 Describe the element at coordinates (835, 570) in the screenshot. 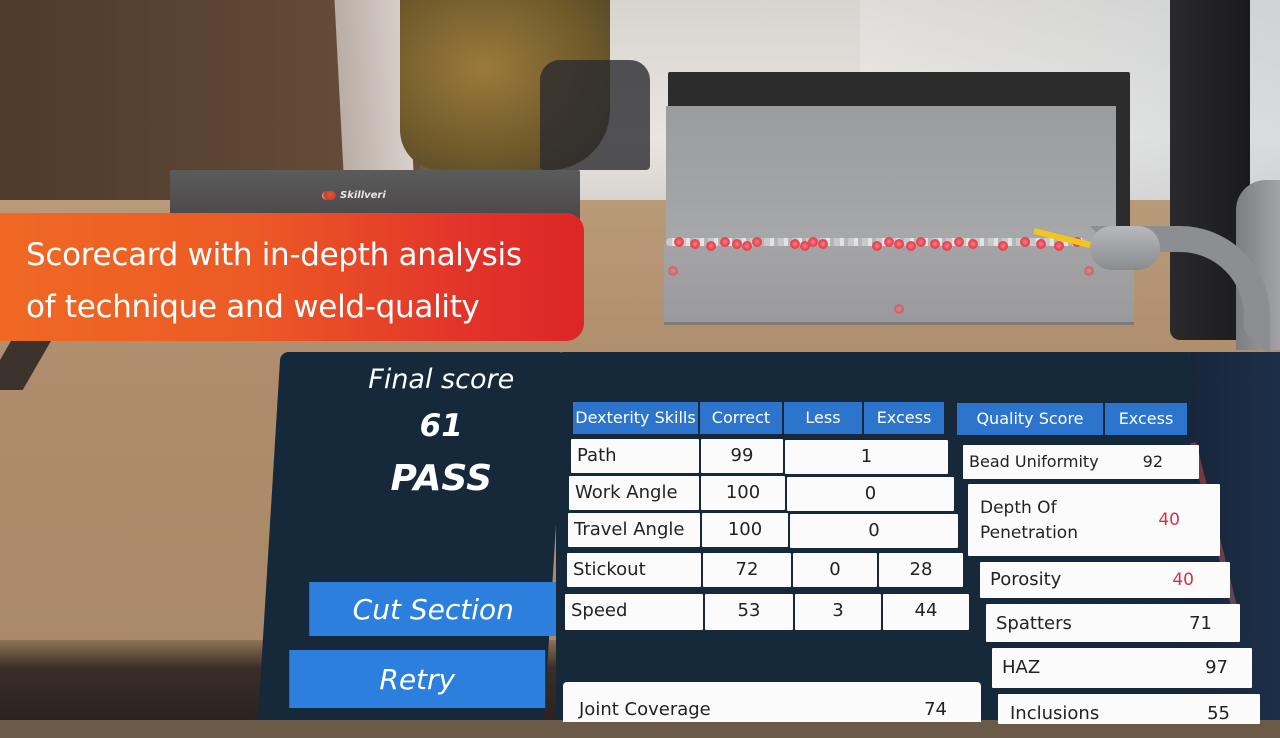

I see `skill-less: 0` at that location.